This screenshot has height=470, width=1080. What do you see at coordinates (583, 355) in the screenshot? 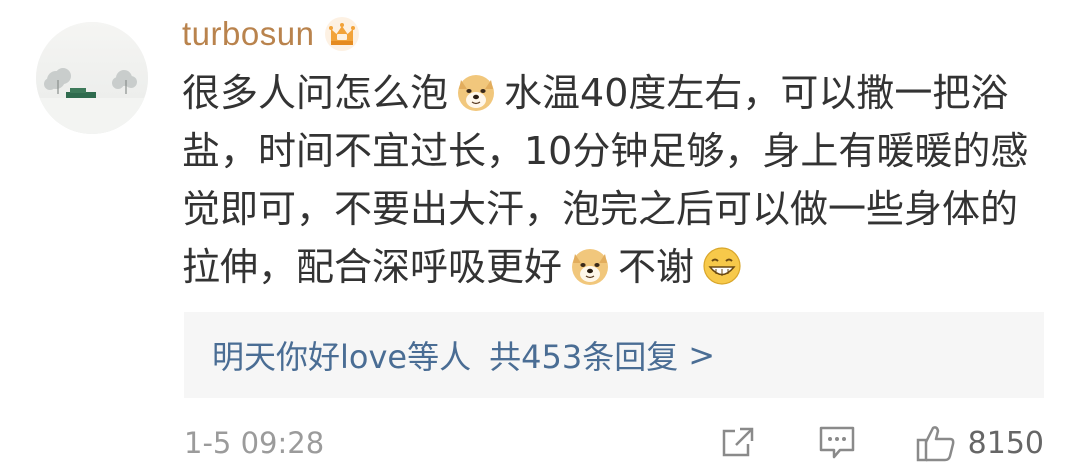
I see `replies-count-link: 共453条回复` at bounding box center [583, 355].